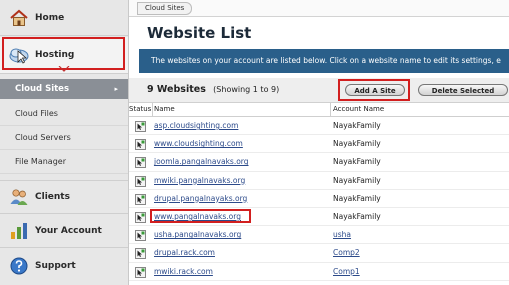 Image resolution: width=509 pixels, height=285 pixels. Describe the element at coordinates (165, 8) in the screenshot. I see `breadcrumb-item-cloud-sites: Cloud Sites` at that location.